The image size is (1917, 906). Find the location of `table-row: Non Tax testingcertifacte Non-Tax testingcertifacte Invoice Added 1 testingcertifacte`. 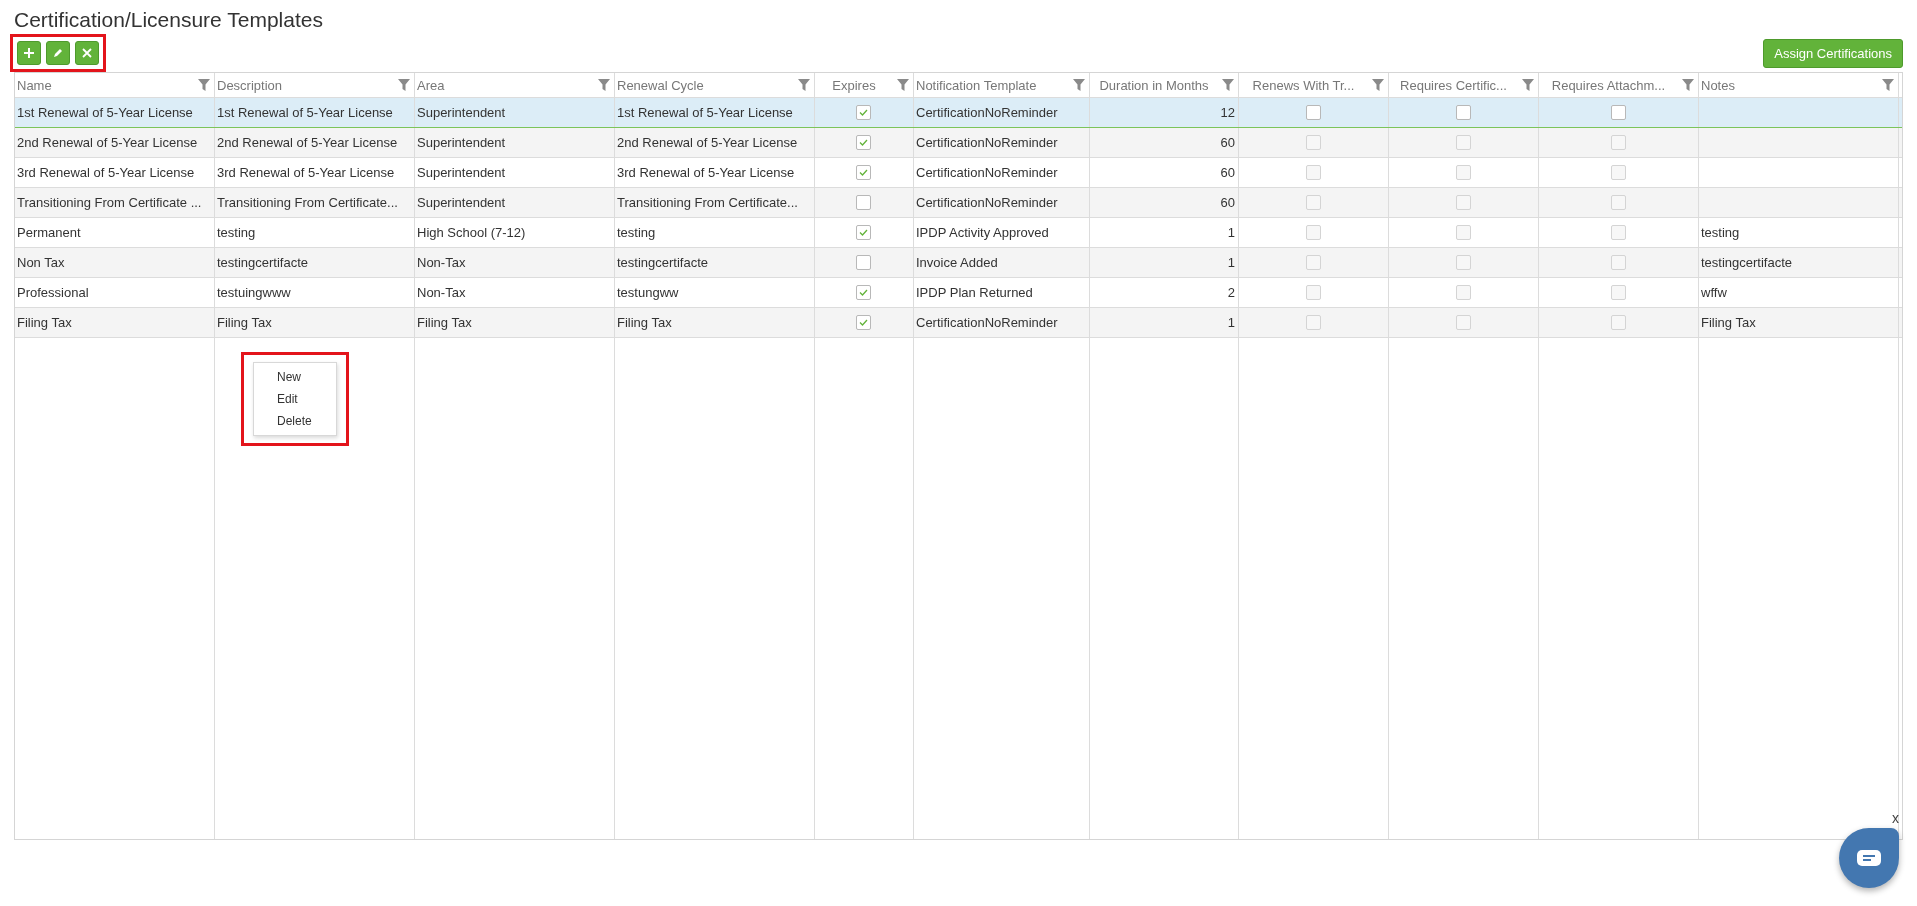

table-row: Non Tax testingcertifacte Non-Tax testingcertifacte Invoice Added 1 testingcertifacte is located at coordinates (958, 263).